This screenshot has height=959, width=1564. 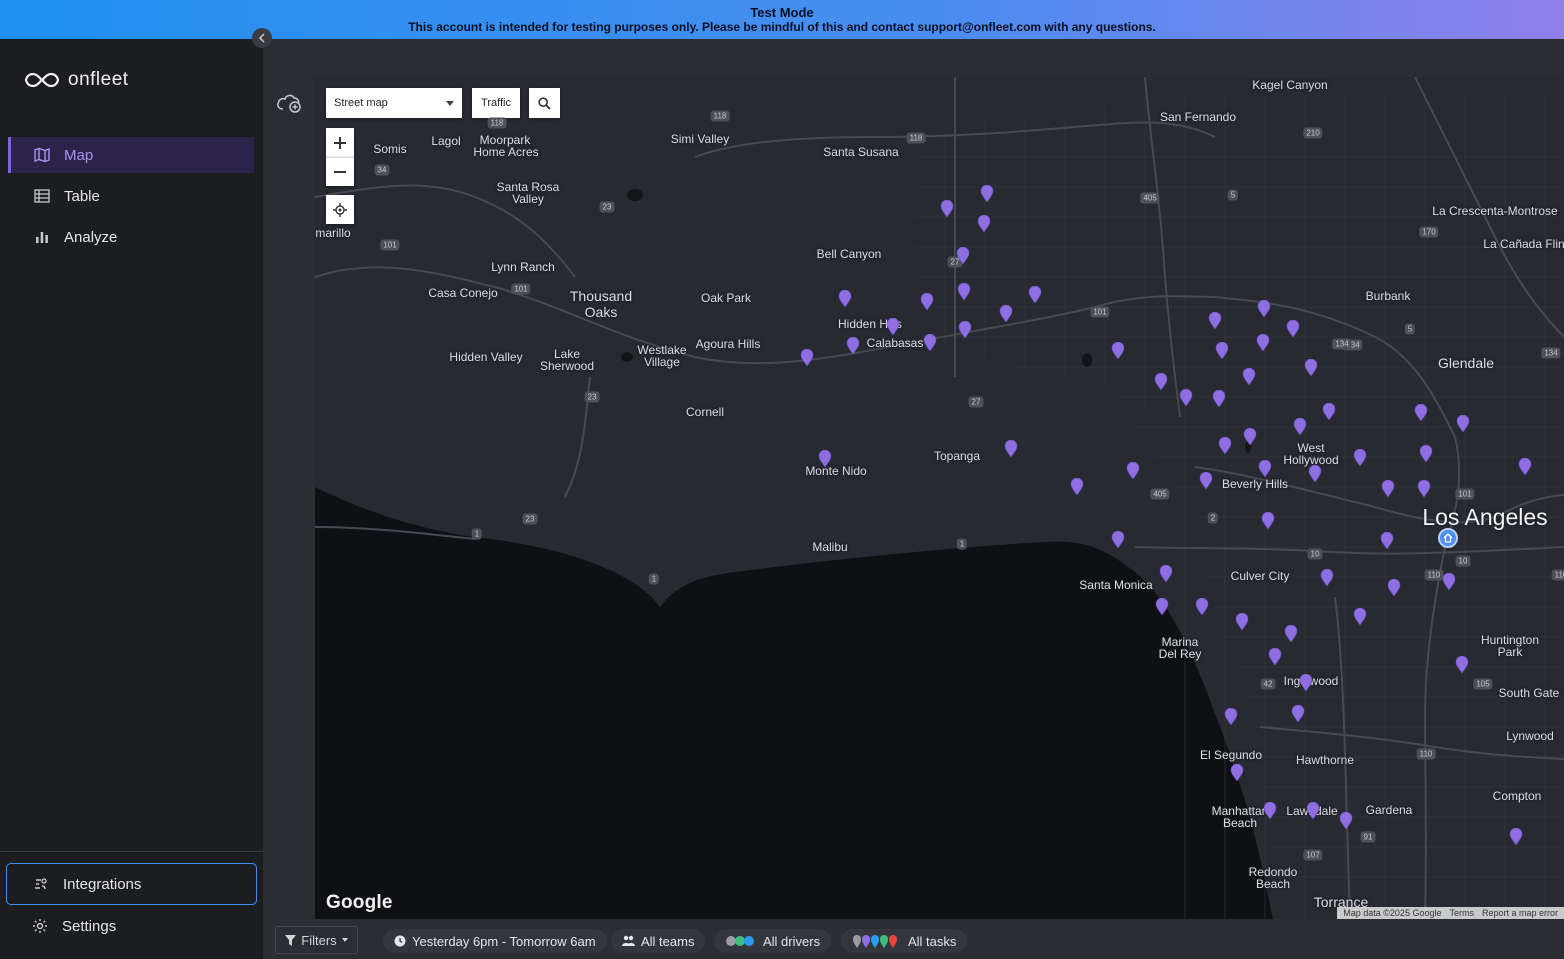 What do you see at coordinates (544, 103) in the screenshot?
I see `map-search-button` at bounding box center [544, 103].